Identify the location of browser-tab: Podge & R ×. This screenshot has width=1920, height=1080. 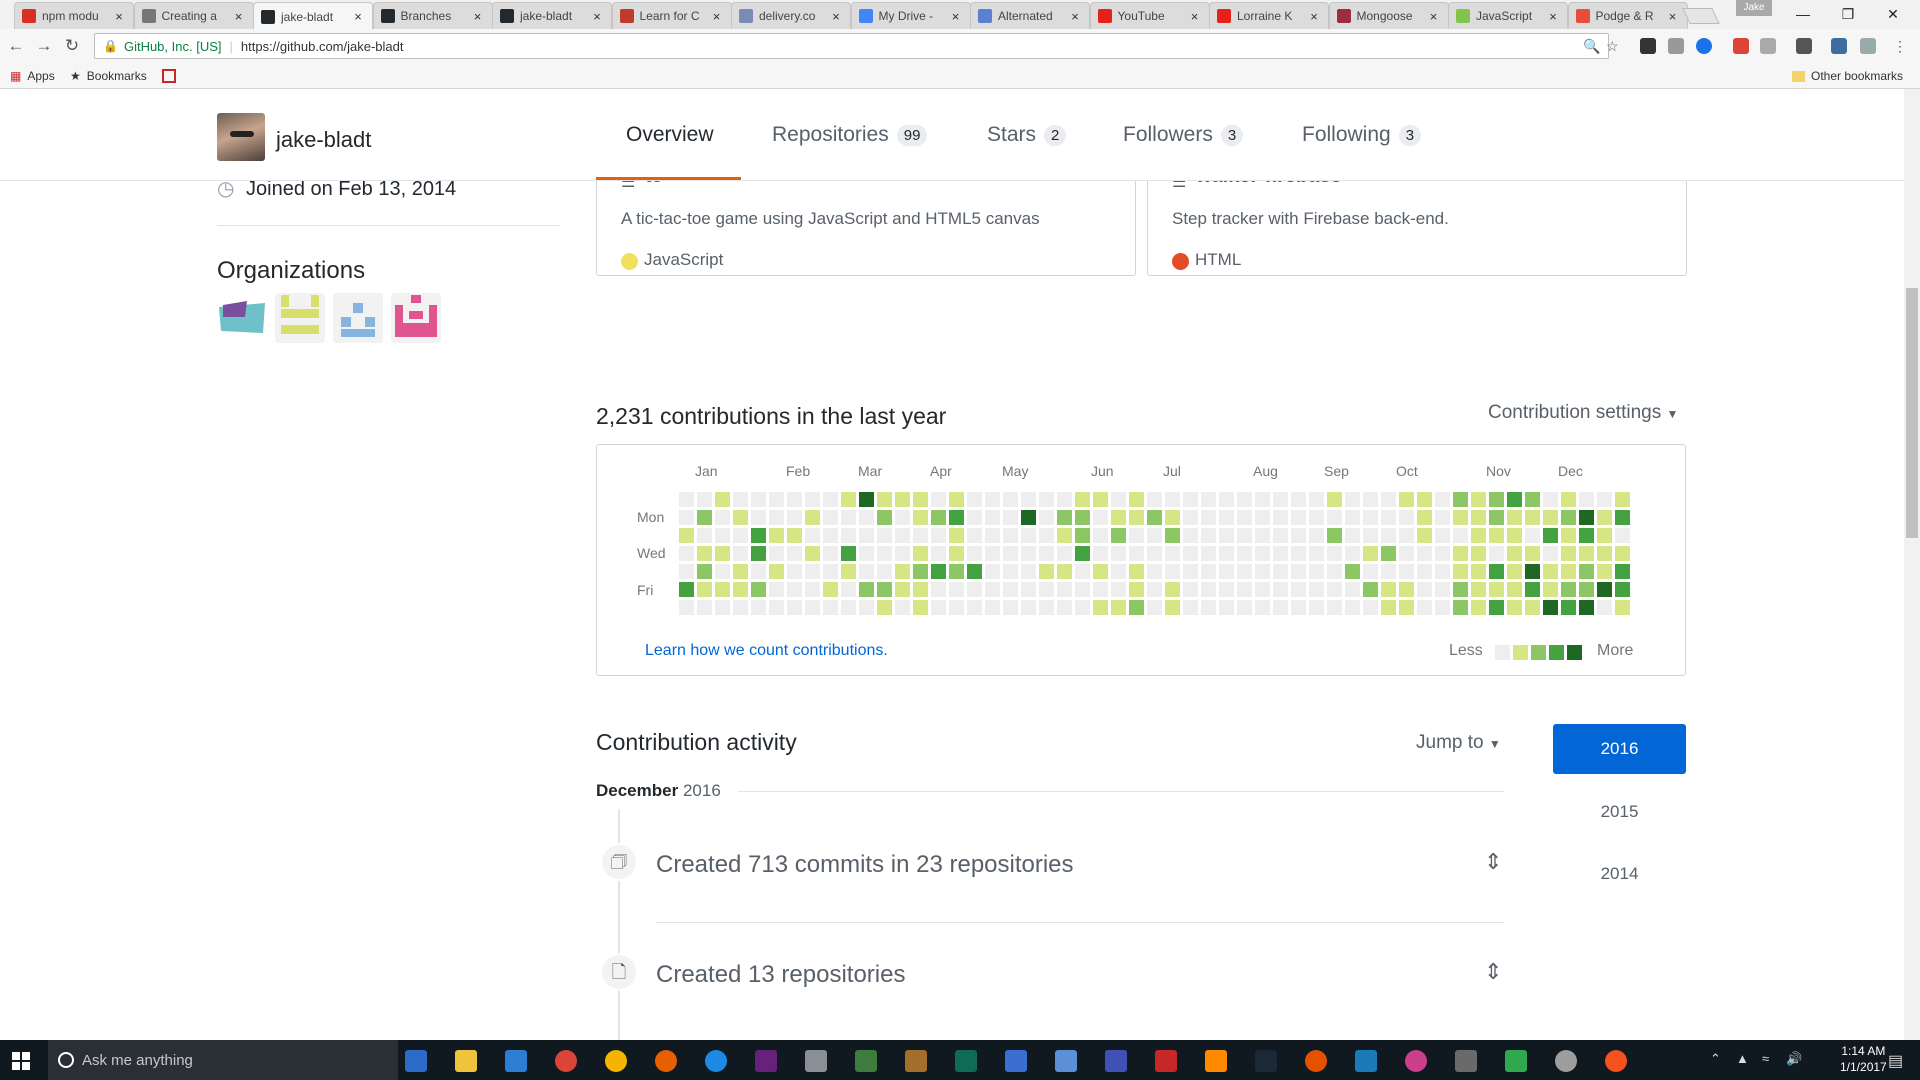
(1627, 15).